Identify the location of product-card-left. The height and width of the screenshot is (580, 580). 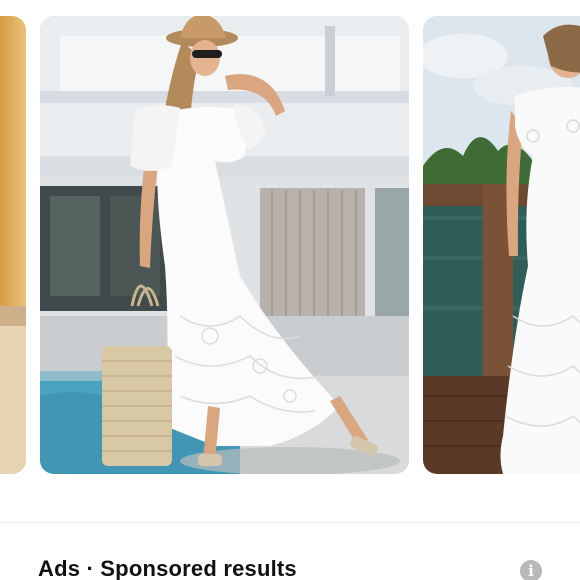
(13, 245).